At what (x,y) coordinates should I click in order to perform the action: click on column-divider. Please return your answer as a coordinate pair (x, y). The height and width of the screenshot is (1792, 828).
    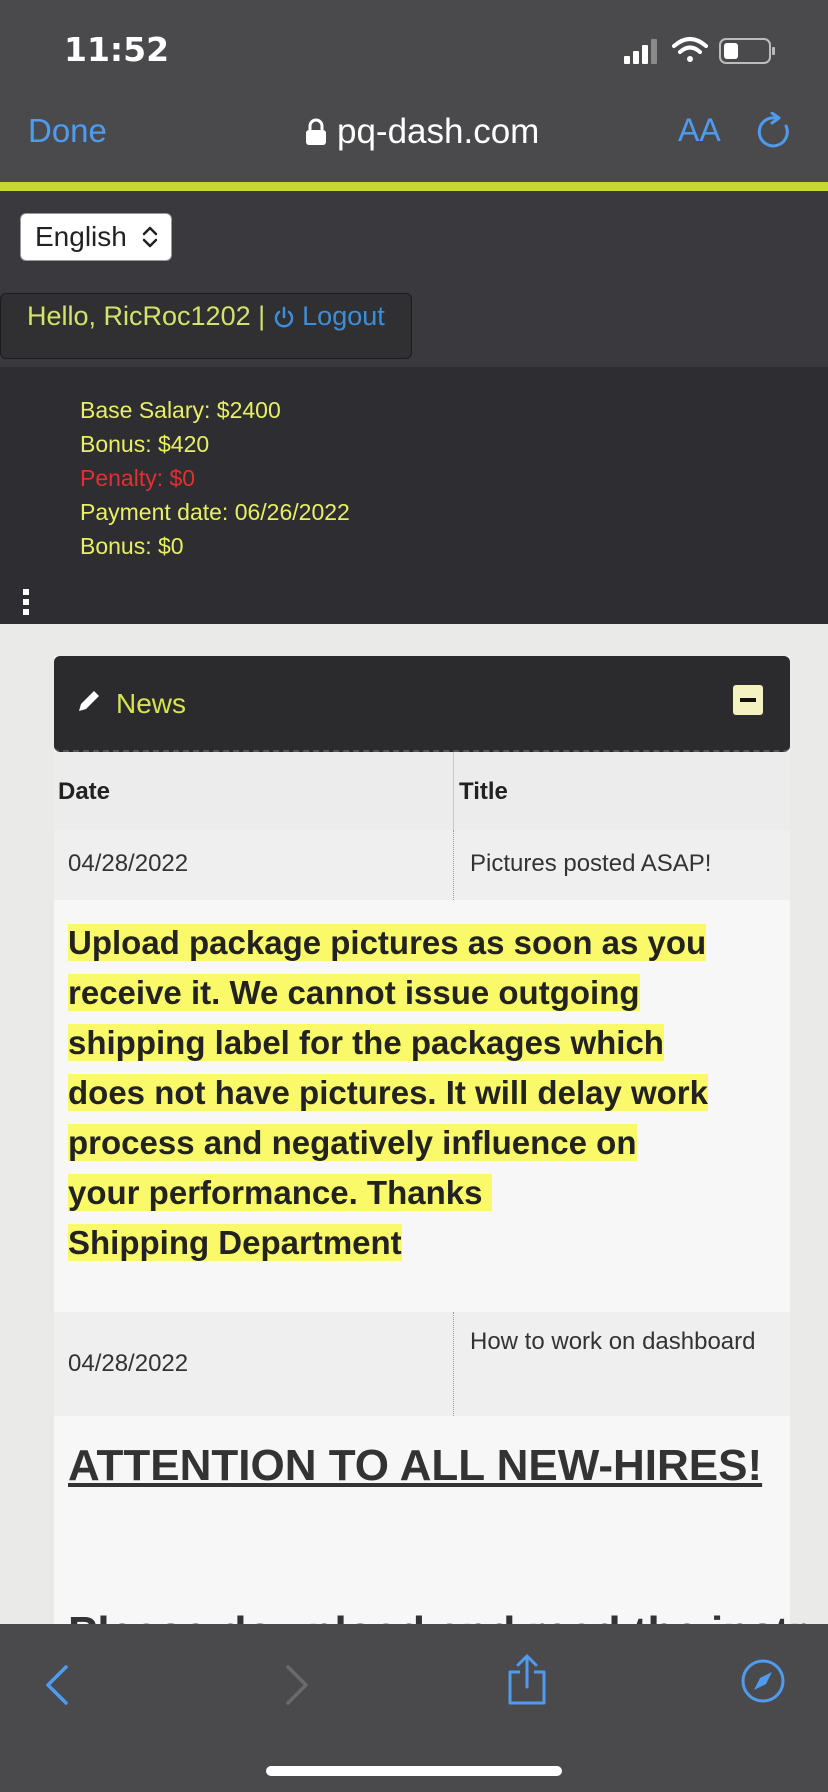
    Looking at the image, I should click on (453, 791).